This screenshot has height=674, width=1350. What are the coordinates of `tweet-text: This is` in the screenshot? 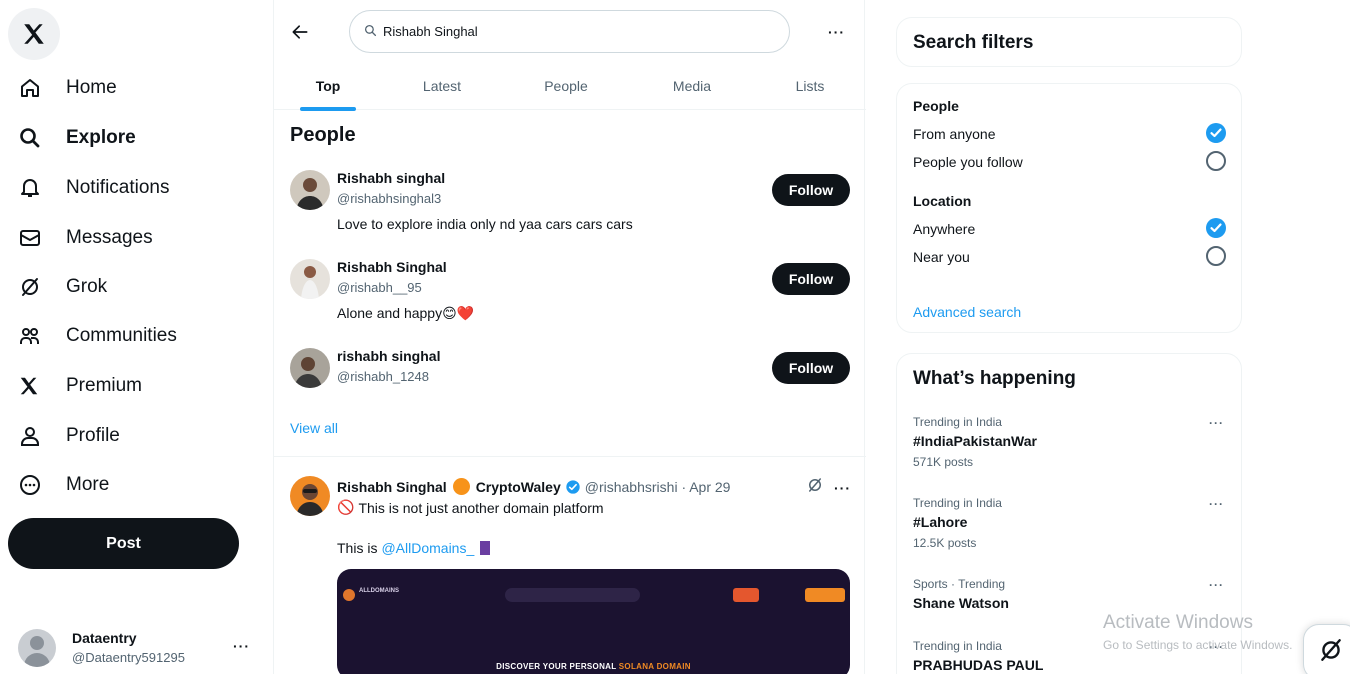 It's located at (357, 548).